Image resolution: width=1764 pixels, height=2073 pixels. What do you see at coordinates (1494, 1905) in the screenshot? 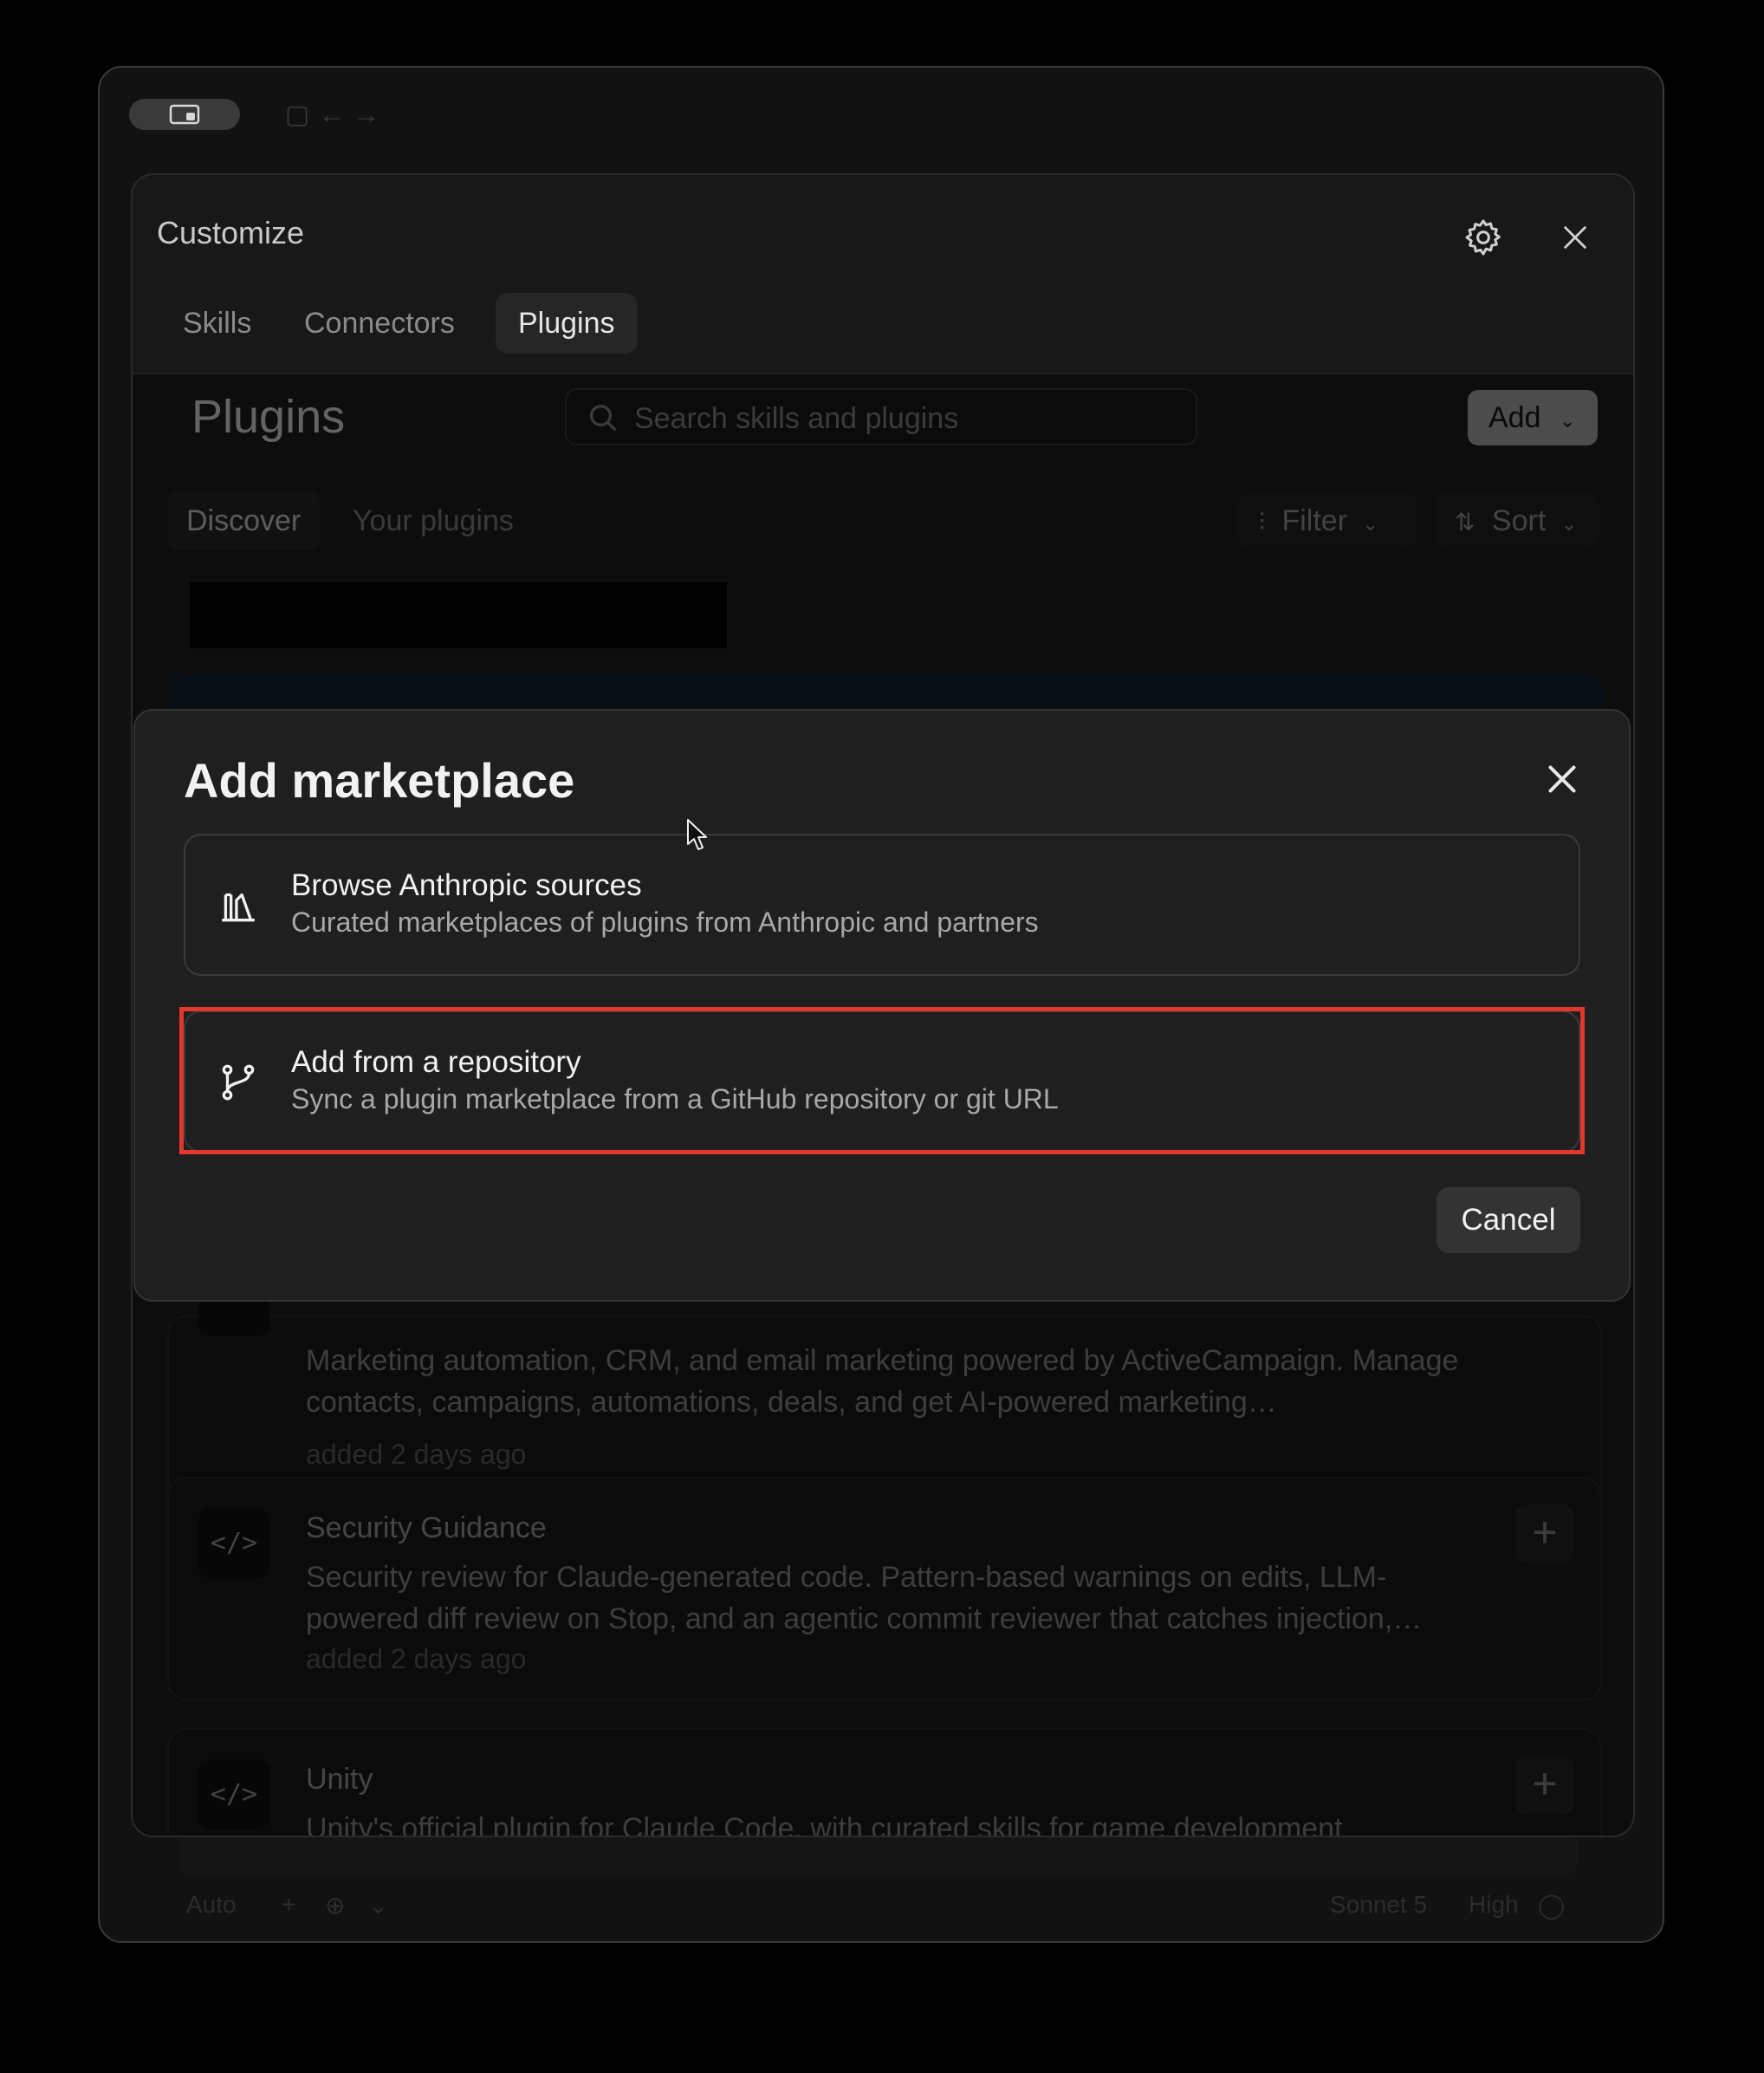
I see `effort-label: High` at bounding box center [1494, 1905].